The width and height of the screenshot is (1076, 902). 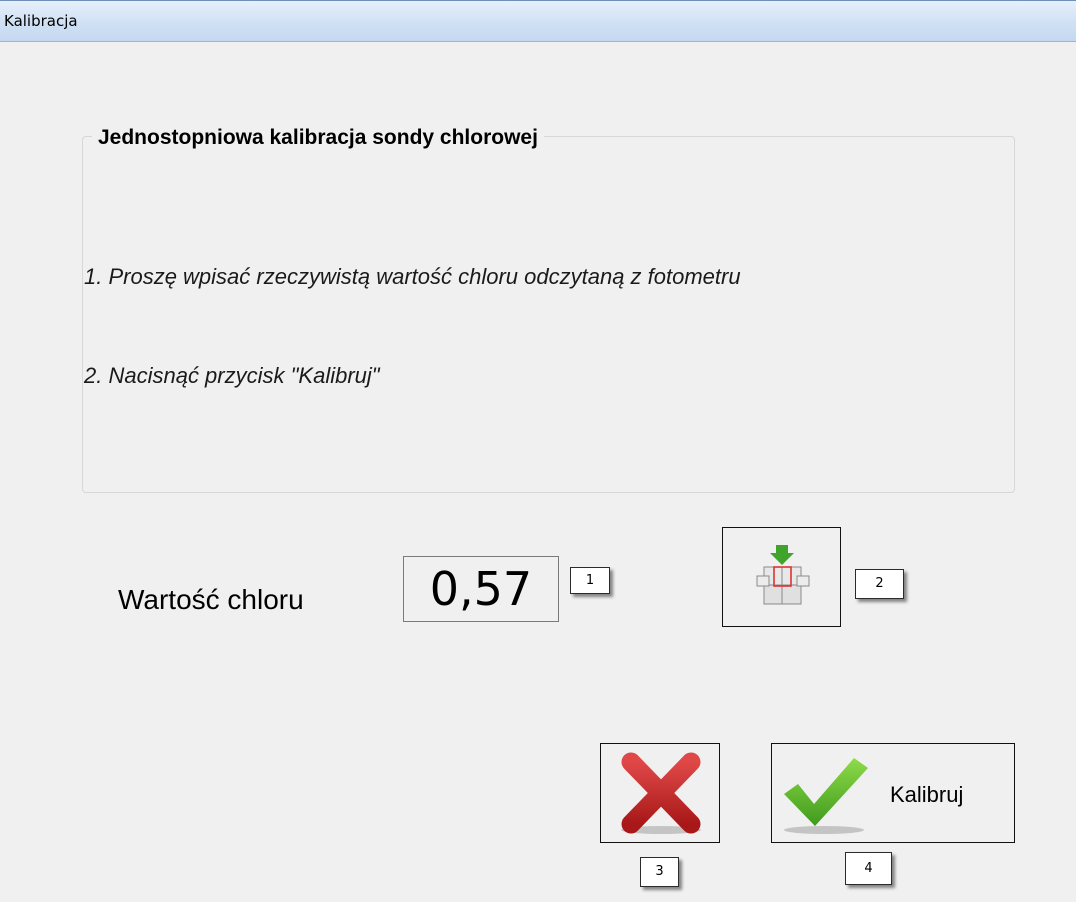 I want to click on annotation-tag-1: 1, so click(x=590, y=580).